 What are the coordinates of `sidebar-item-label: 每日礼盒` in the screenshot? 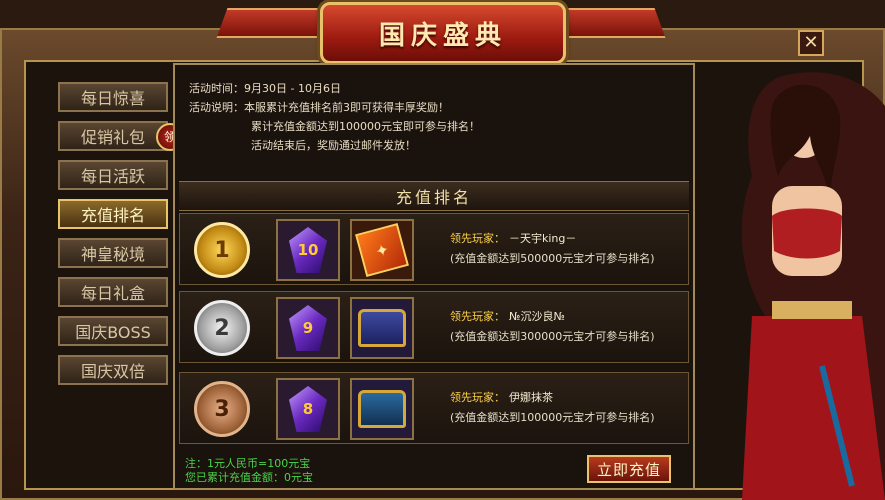 It's located at (112, 293).